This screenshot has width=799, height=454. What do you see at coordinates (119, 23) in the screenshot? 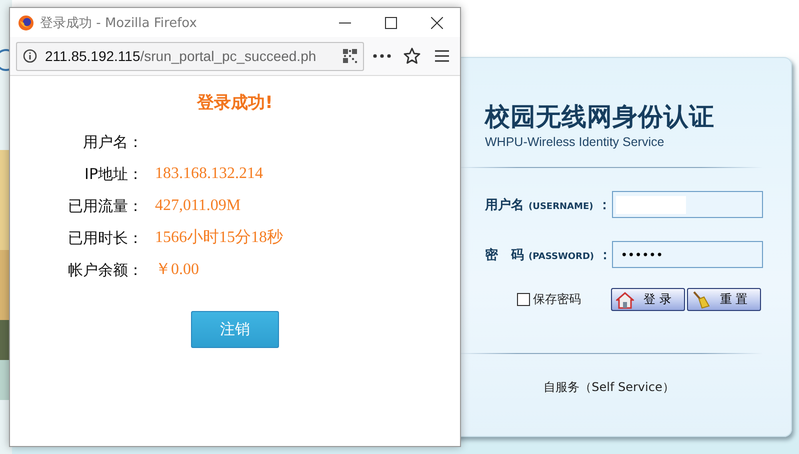
I see `window-title: 登录成功 - Mozilla Firefox` at bounding box center [119, 23].